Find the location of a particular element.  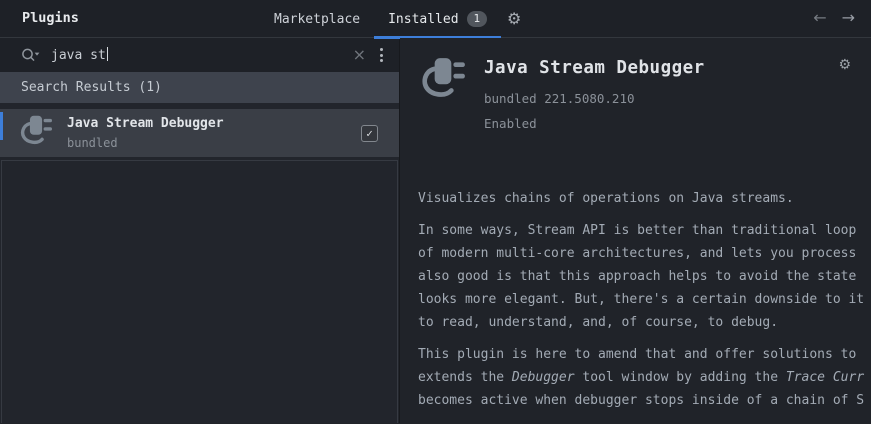

plugin-detail-title: Java Stream Debugger is located at coordinates (594, 68).